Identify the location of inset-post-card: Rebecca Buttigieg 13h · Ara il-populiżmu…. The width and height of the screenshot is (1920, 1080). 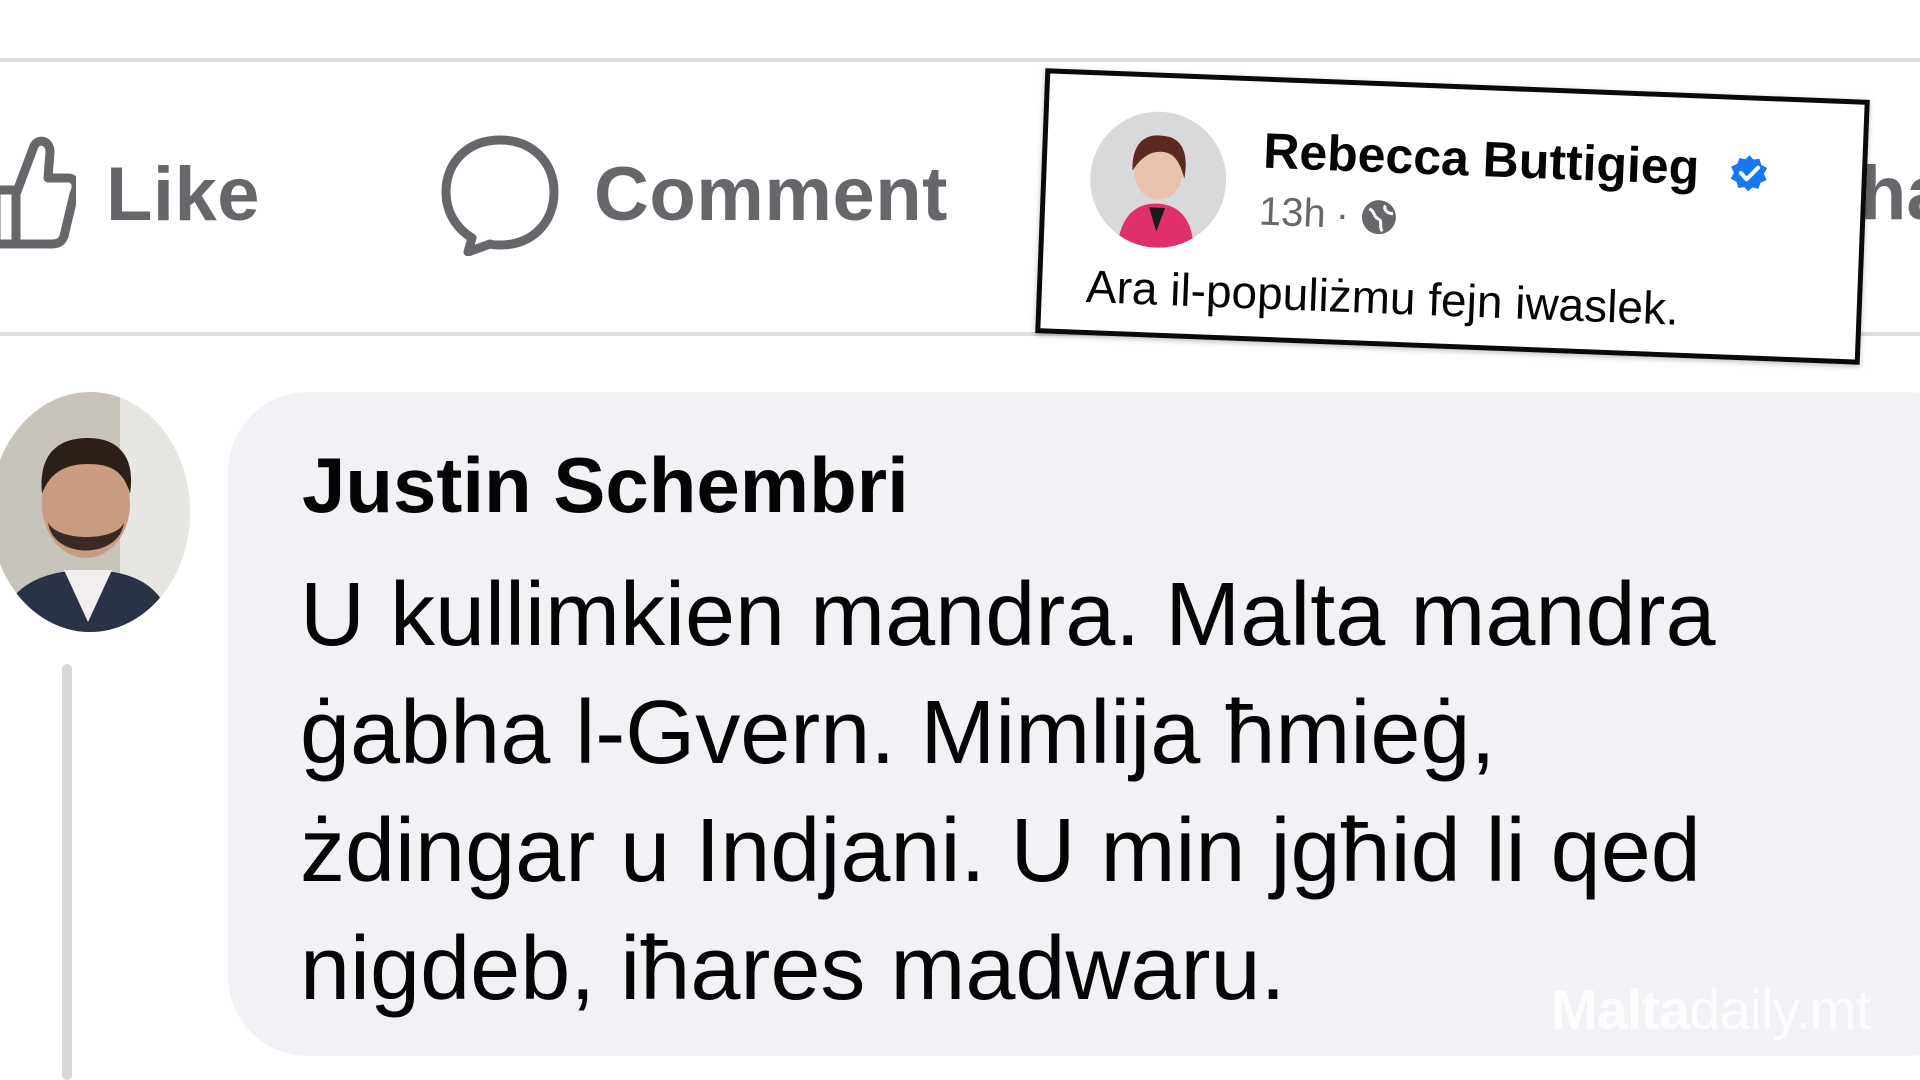
(1452, 216).